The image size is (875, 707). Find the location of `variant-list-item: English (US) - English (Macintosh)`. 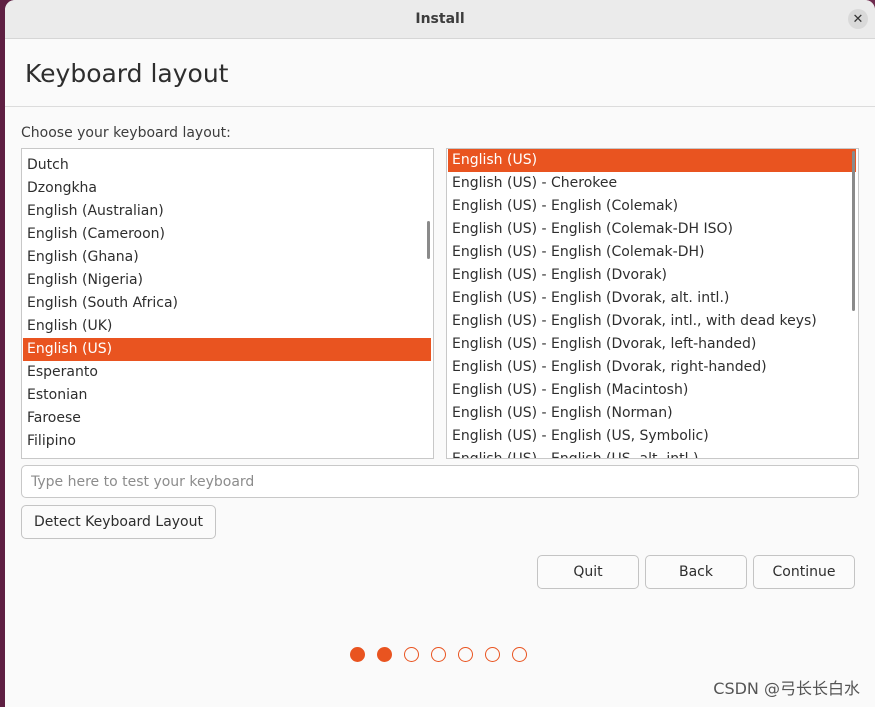

variant-list-item: English (US) - English (Macintosh) is located at coordinates (652, 390).